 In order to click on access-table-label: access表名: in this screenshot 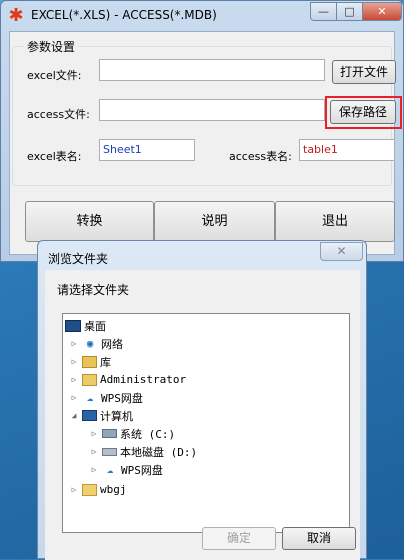, I will do `click(260, 156)`.